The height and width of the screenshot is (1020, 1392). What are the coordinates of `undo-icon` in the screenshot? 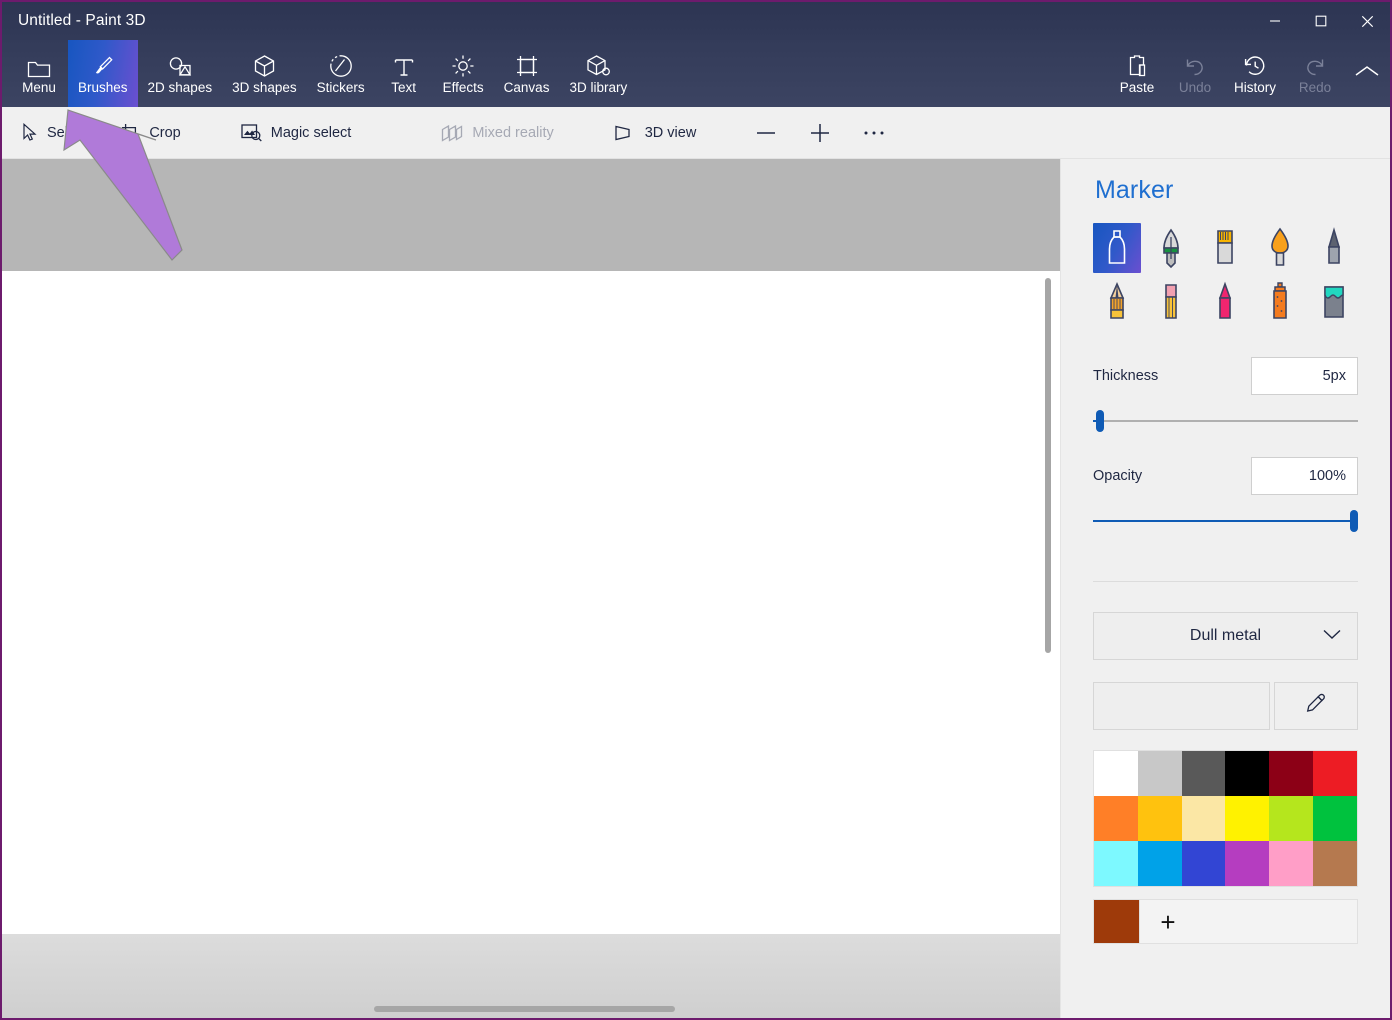 It's located at (1195, 65).